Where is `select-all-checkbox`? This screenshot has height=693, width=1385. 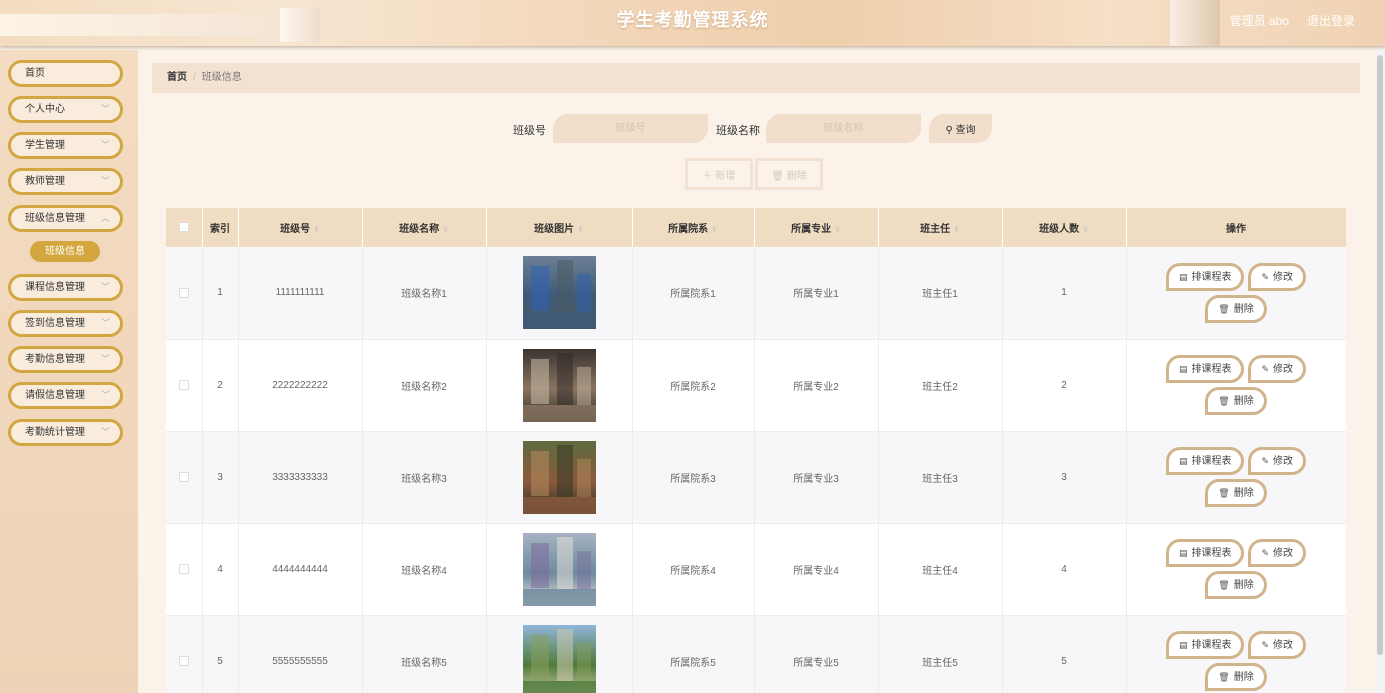 select-all-checkbox is located at coordinates (183, 227).